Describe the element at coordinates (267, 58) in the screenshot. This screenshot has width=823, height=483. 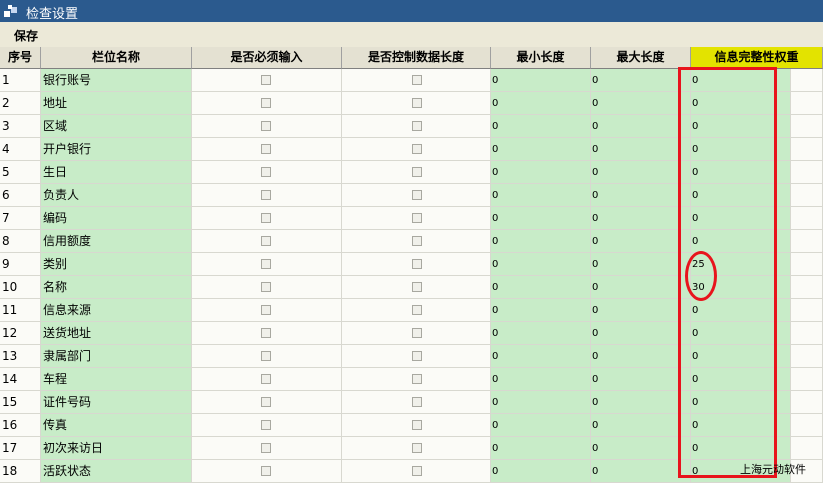
I see `column-header-required: 是否必须输入` at that location.